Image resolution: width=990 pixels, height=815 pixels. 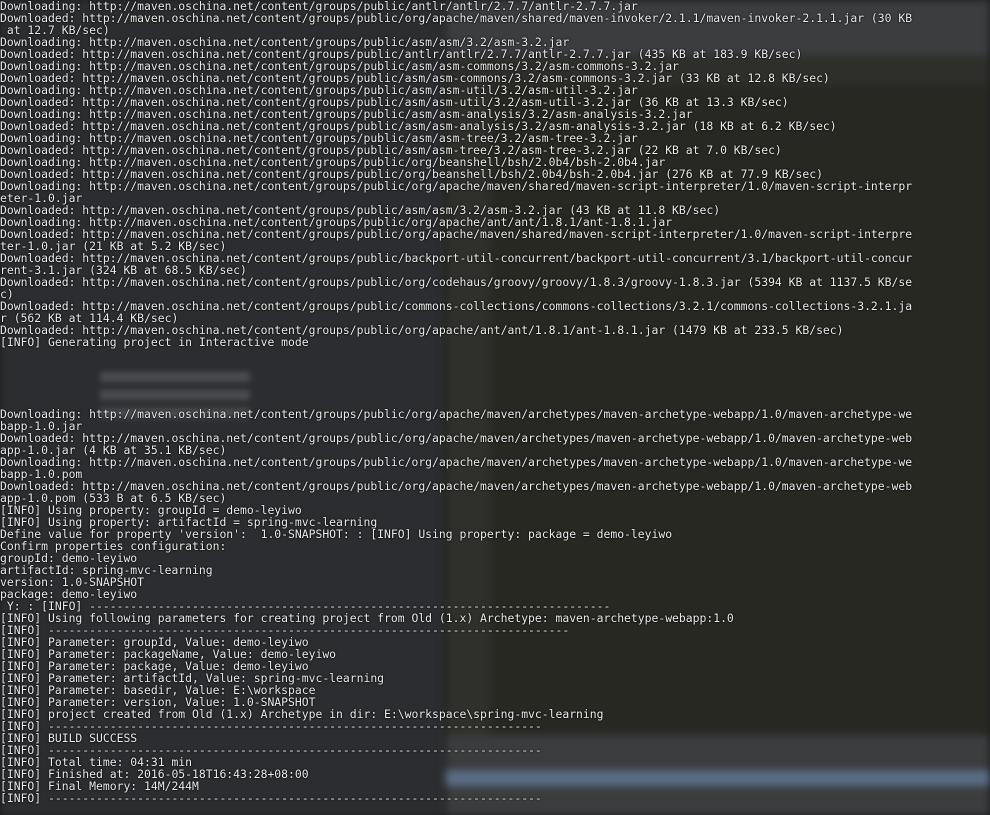 What do you see at coordinates (113, 546) in the screenshot?
I see `console-line: Confirm properties configuration:` at bounding box center [113, 546].